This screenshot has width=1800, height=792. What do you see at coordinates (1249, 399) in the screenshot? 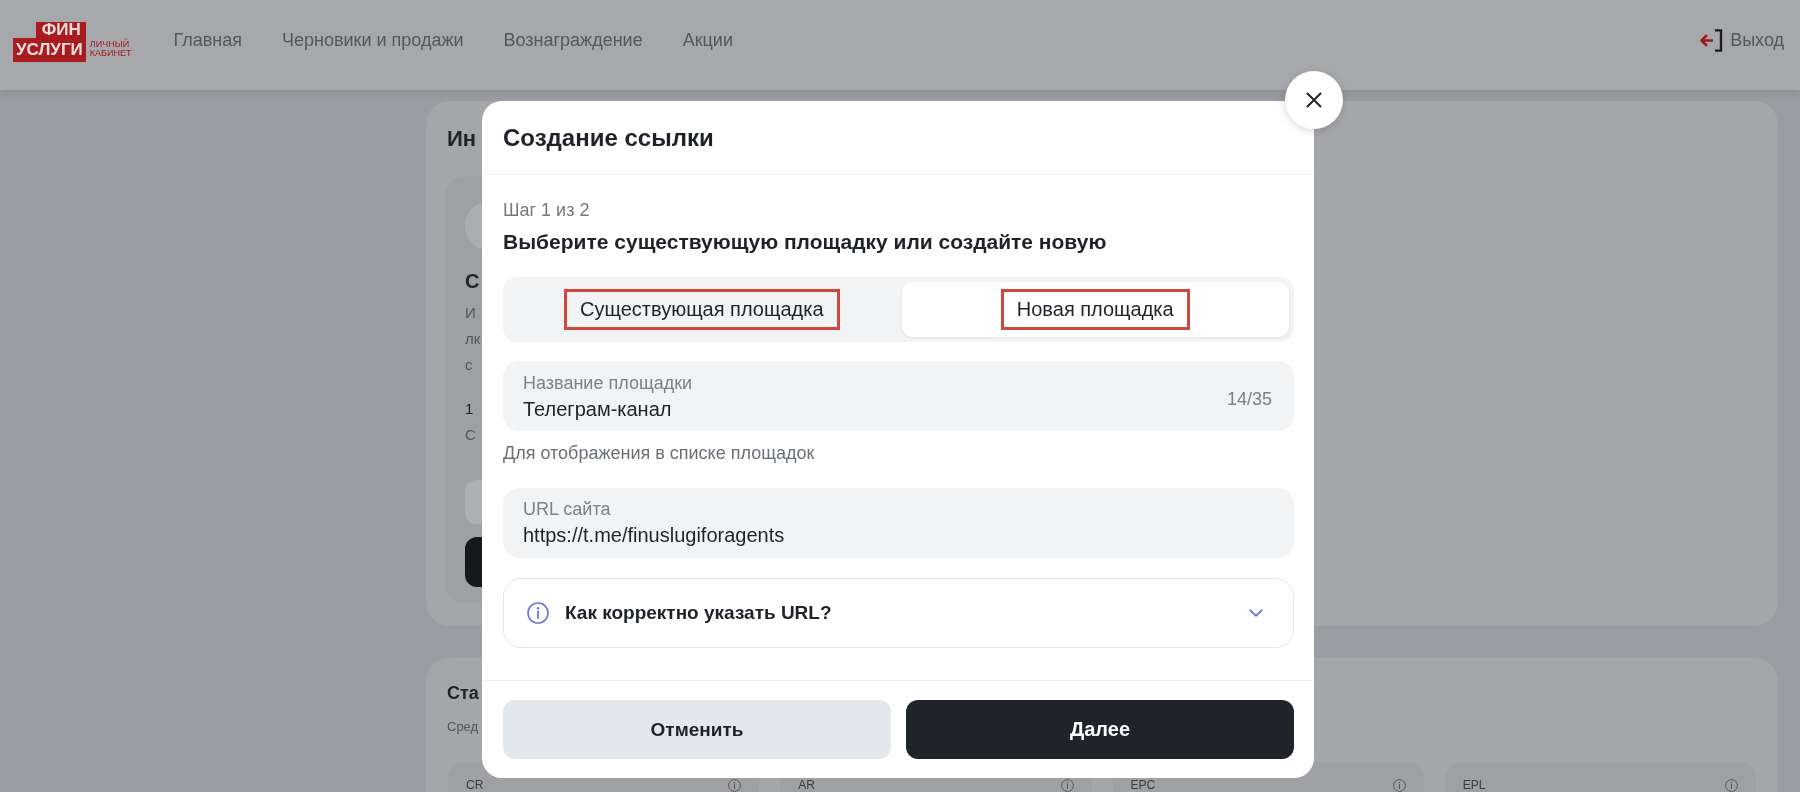
I see `character-counter: 14/35` at bounding box center [1249, 399].